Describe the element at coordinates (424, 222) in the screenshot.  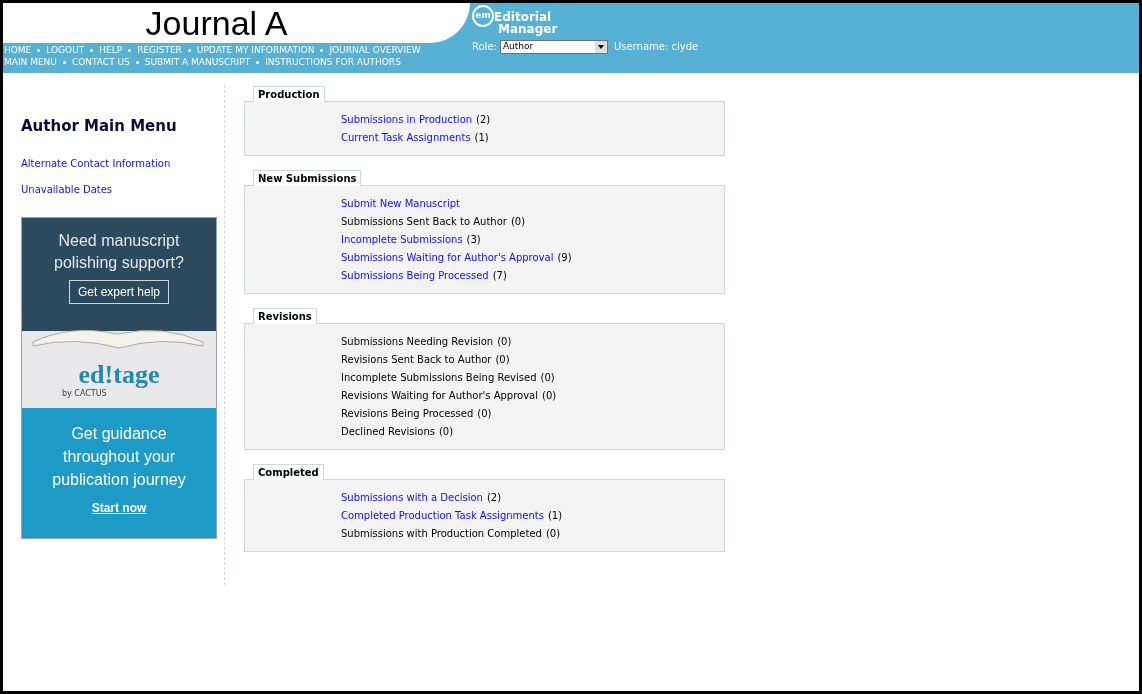
I see `menu-text: Submissions Sent Back to Author` at that location.